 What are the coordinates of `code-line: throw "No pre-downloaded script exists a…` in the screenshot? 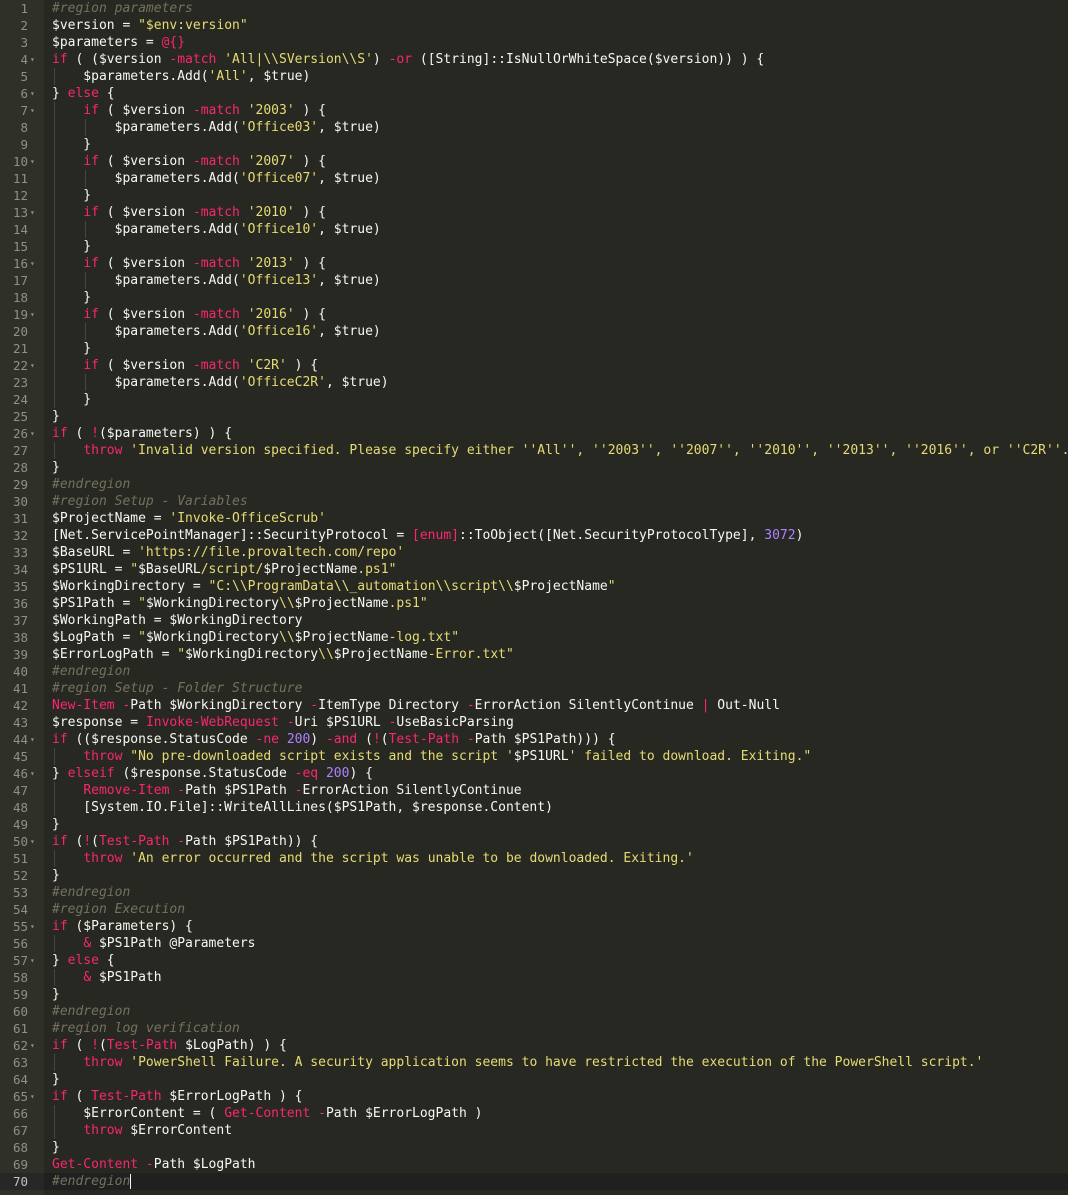 It's located at (556, 756).